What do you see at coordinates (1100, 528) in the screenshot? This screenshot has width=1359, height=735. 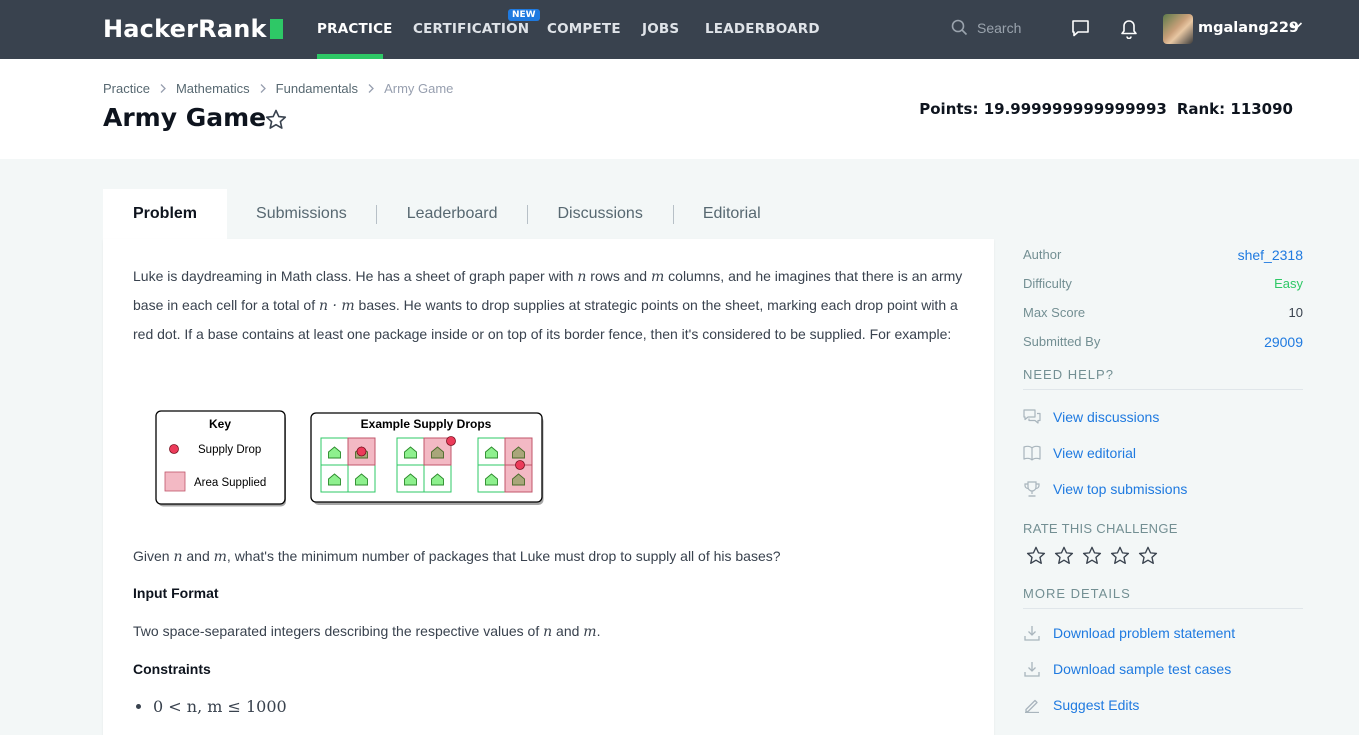 I see `rate-challenge-heading: RATE THIS CHALLENGE` at bounding box center [1100, 528].